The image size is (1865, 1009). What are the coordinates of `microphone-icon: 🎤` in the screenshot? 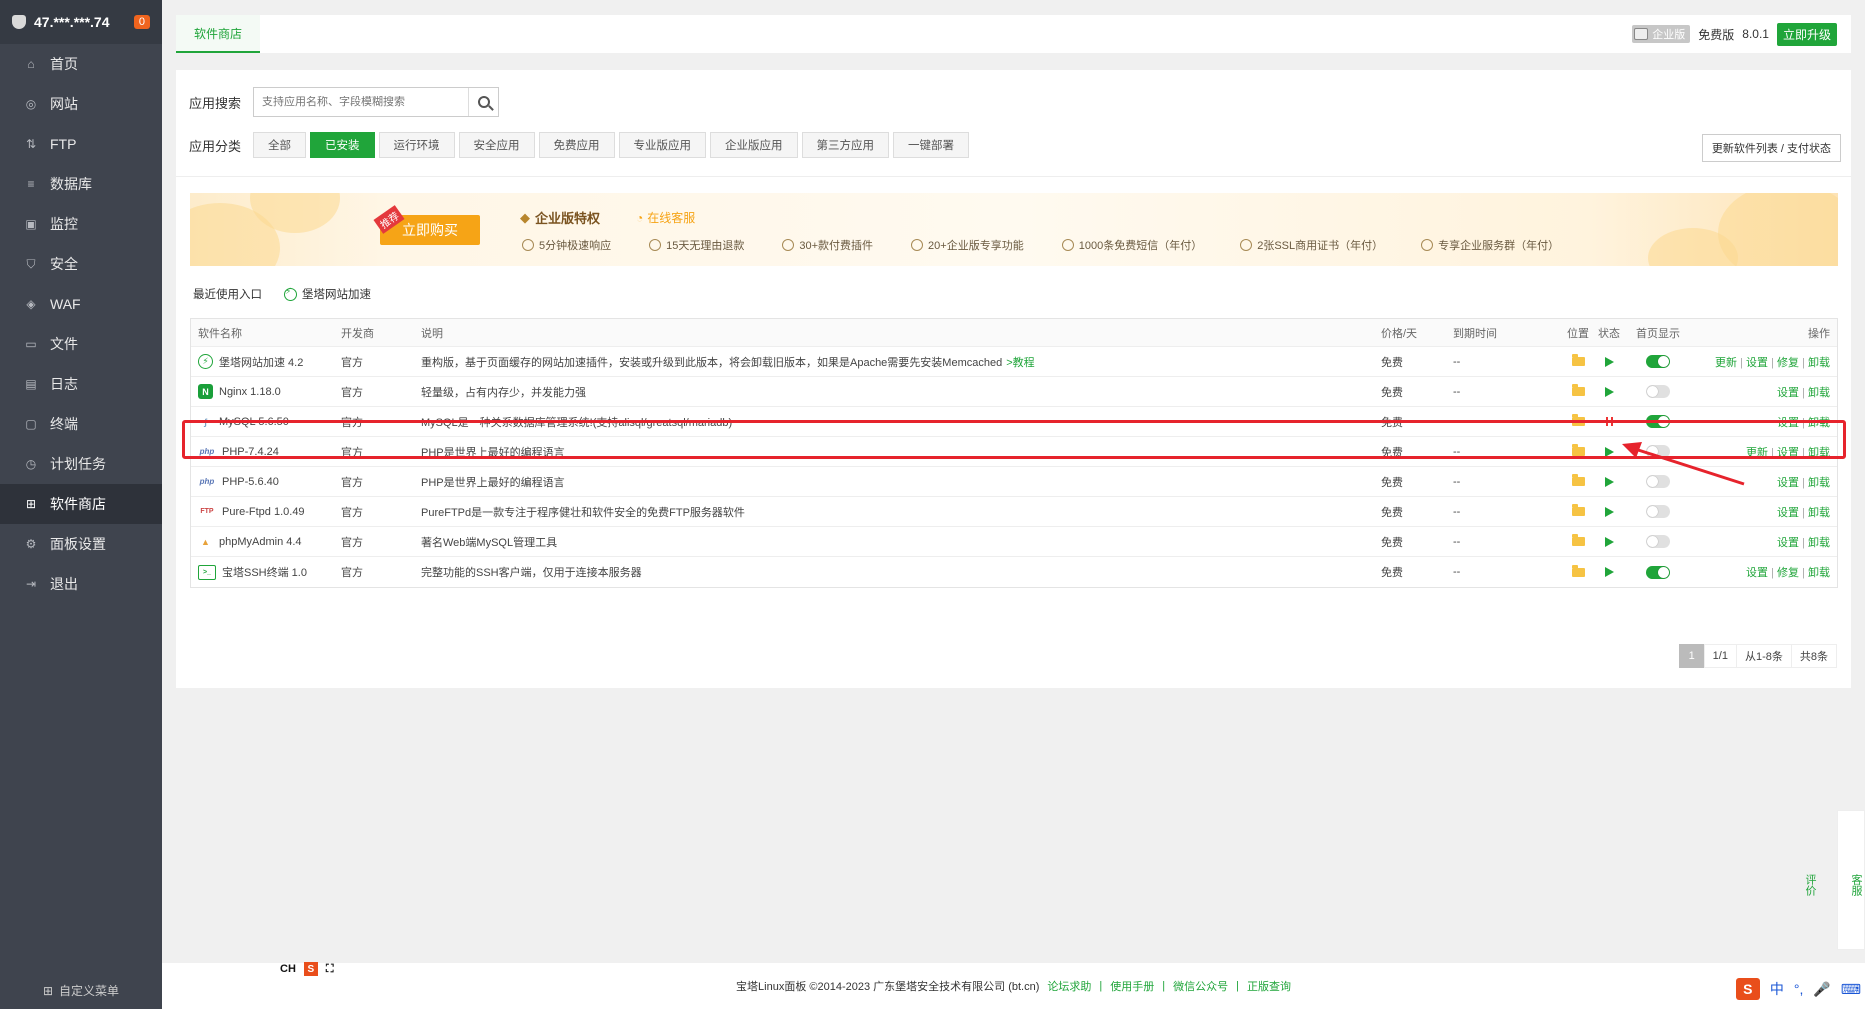 It's located at (1821, 989).